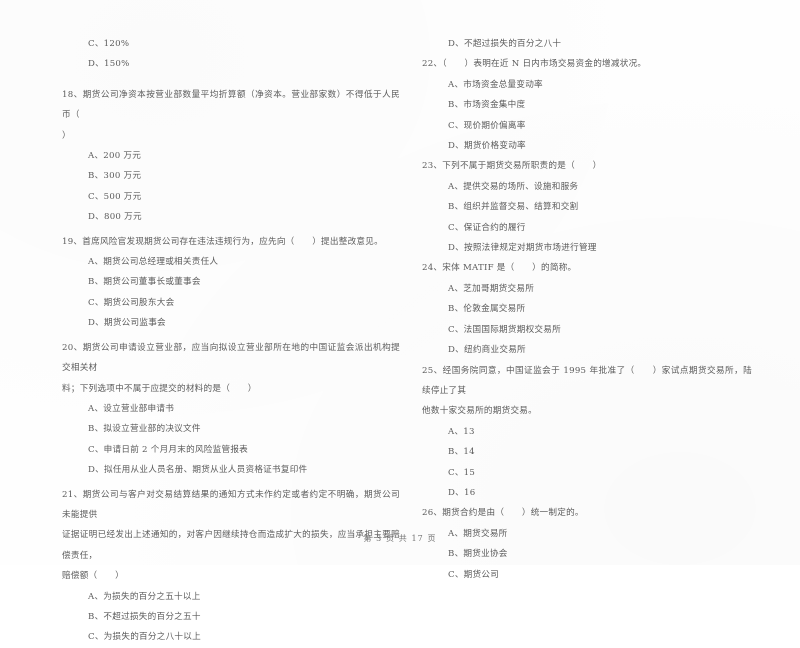  I want to click on option-item: B、拟设立营业部的决议文件, so click(144, 429).